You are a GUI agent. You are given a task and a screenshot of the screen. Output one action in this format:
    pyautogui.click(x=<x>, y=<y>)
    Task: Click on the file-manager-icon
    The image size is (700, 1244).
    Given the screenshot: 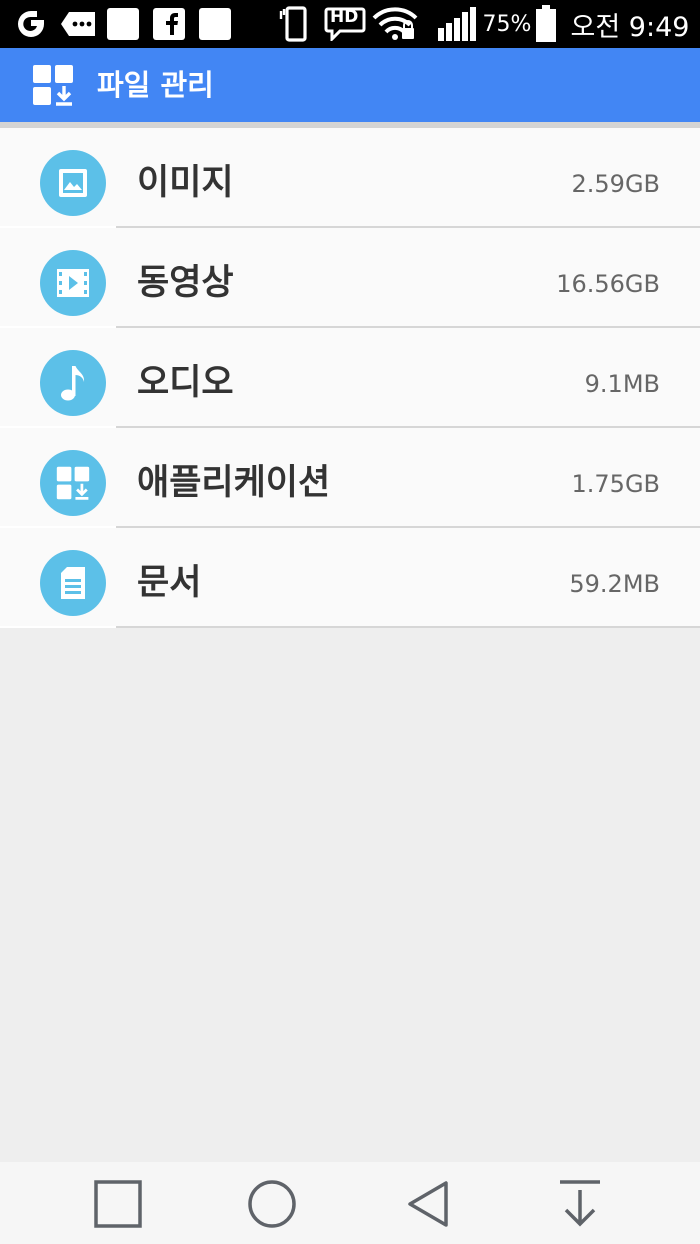 What is the action you would take?
    pyautogui.click(x=53, y=85)
    